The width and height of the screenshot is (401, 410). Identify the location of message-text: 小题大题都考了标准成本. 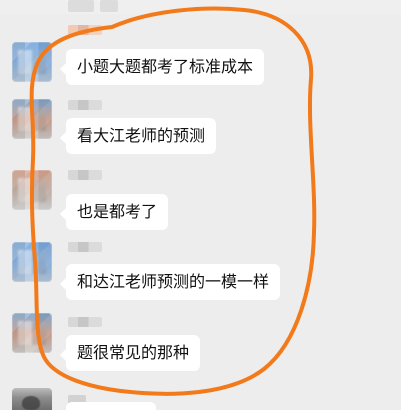
(165, 66).